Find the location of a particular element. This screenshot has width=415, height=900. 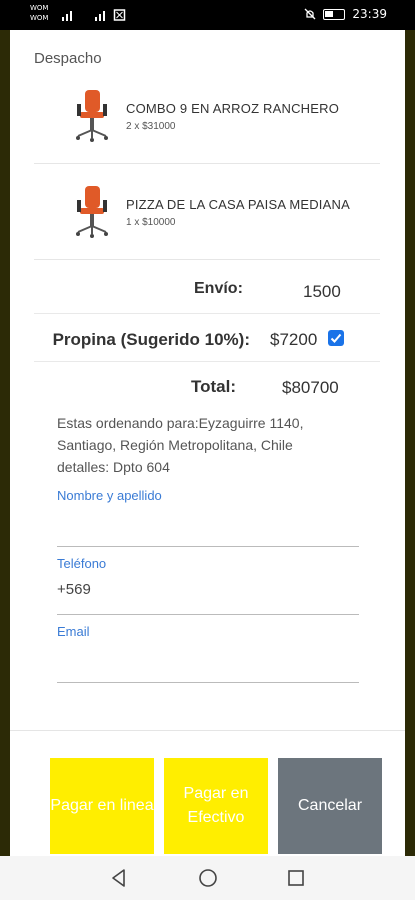

email-field-underline is located at coordinates (208, 682).